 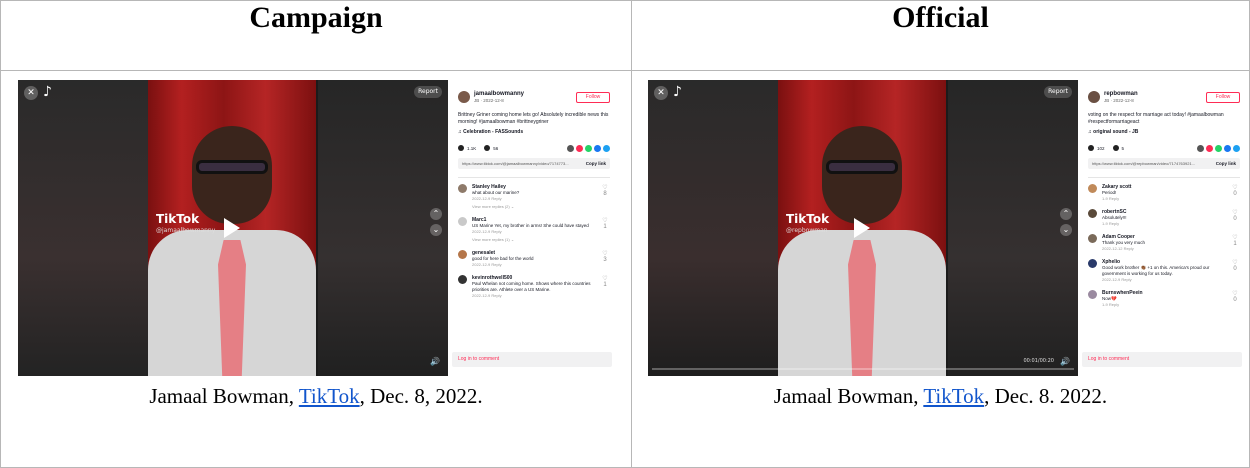 I want to click on progress-bar, so click(x=863, y=369).